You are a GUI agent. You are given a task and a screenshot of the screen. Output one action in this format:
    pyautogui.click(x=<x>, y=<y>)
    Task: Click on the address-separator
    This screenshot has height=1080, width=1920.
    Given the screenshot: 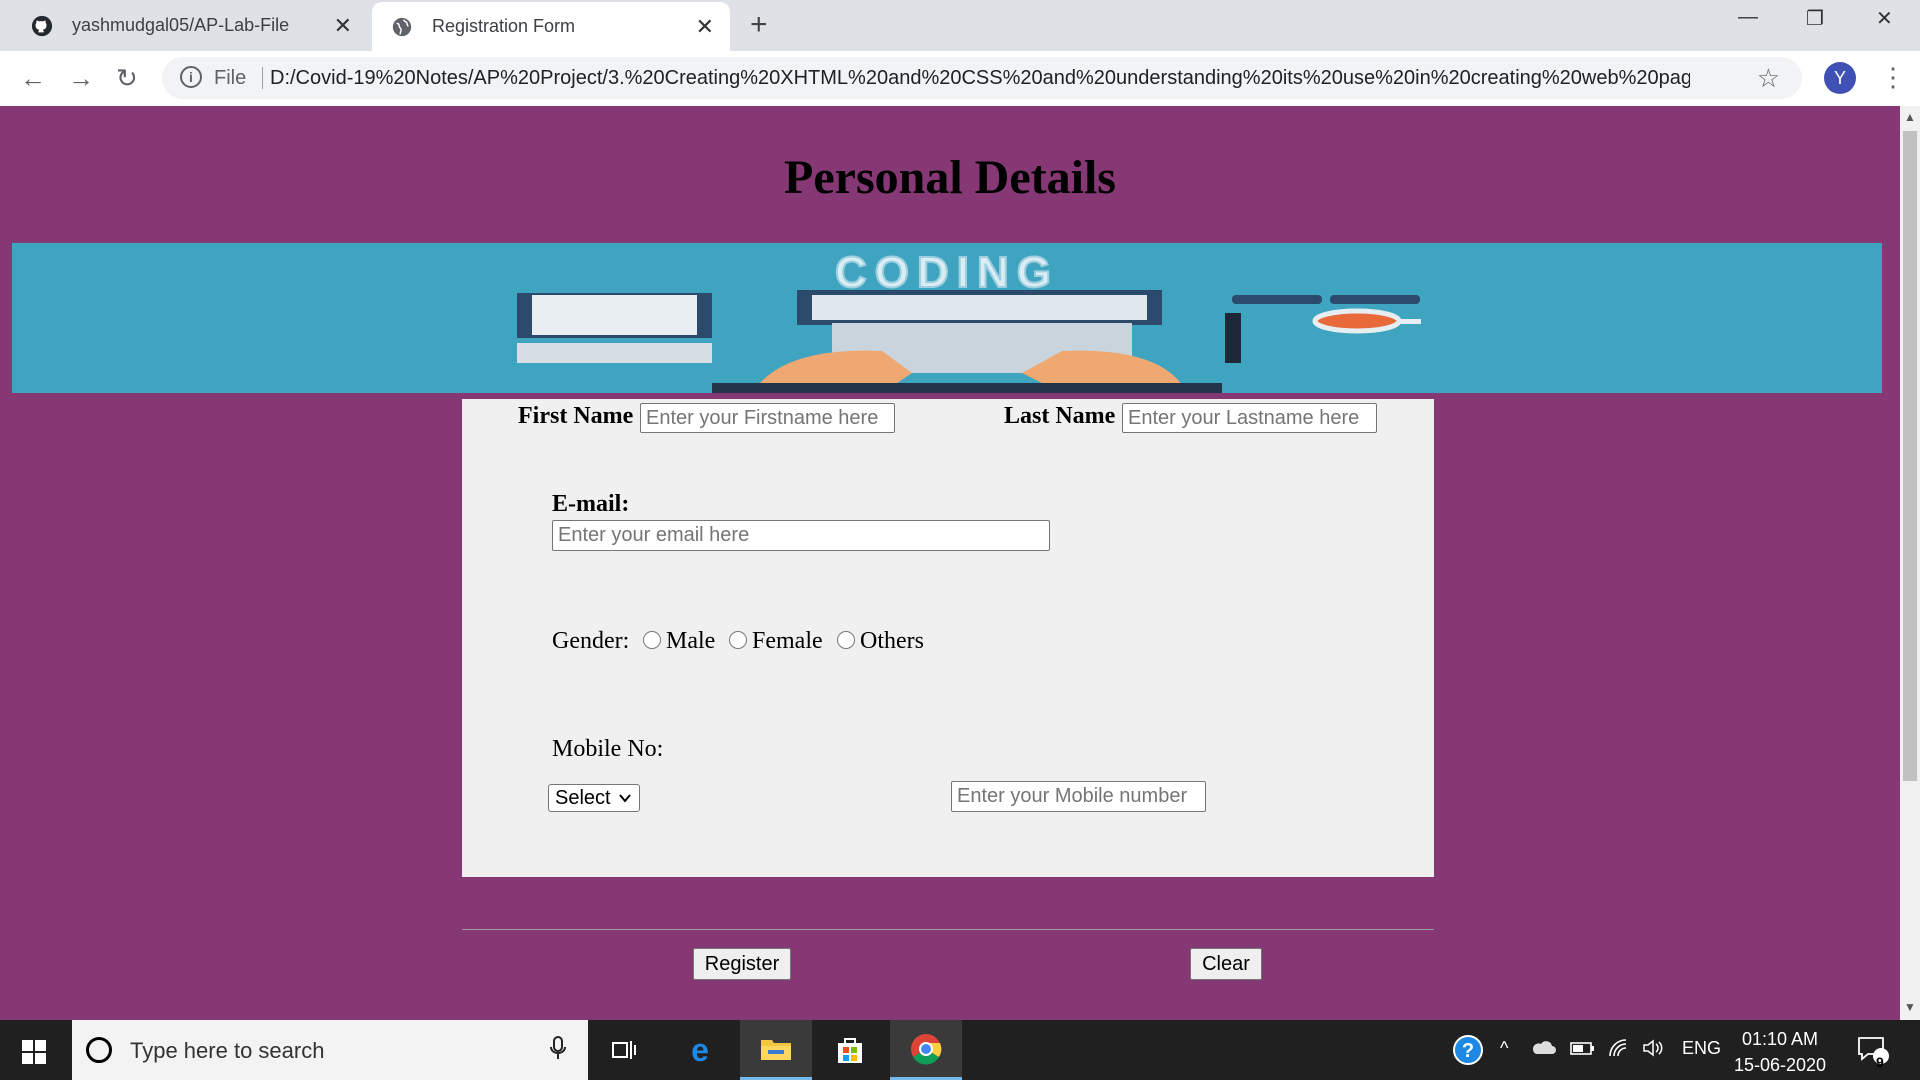 What is the action you would take?
    pyautogui.click(x=262, y=78)
    